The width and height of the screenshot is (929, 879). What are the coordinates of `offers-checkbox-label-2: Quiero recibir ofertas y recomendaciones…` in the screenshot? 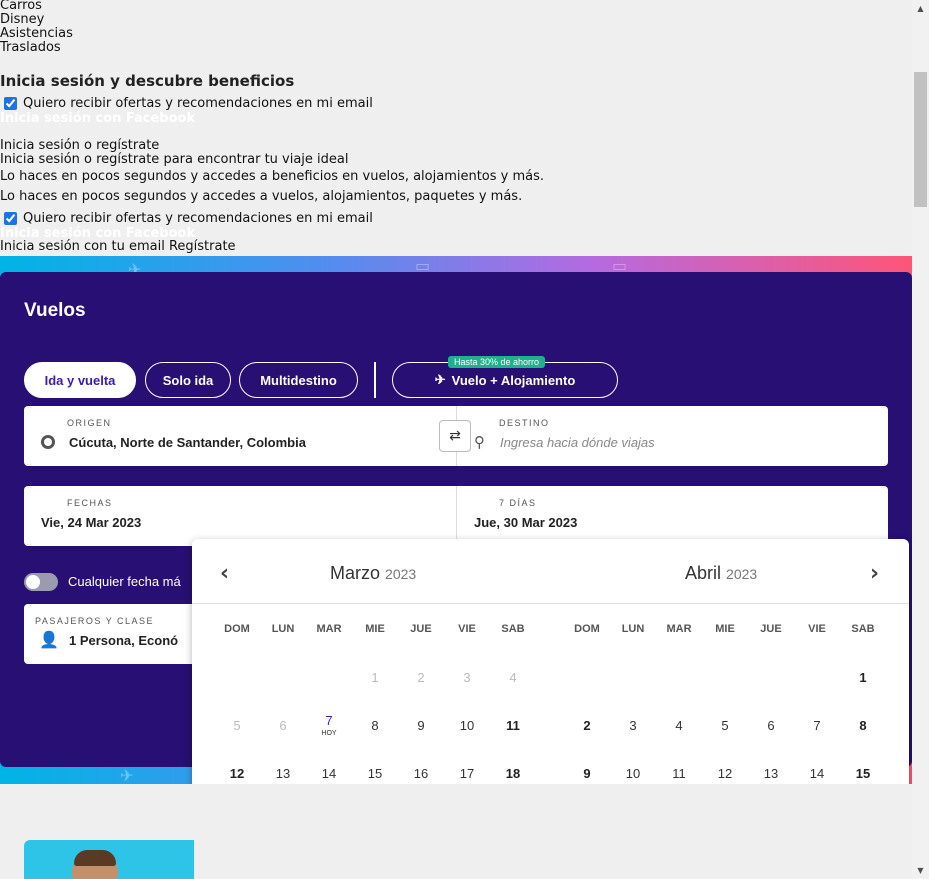 It's located at (198, 218).